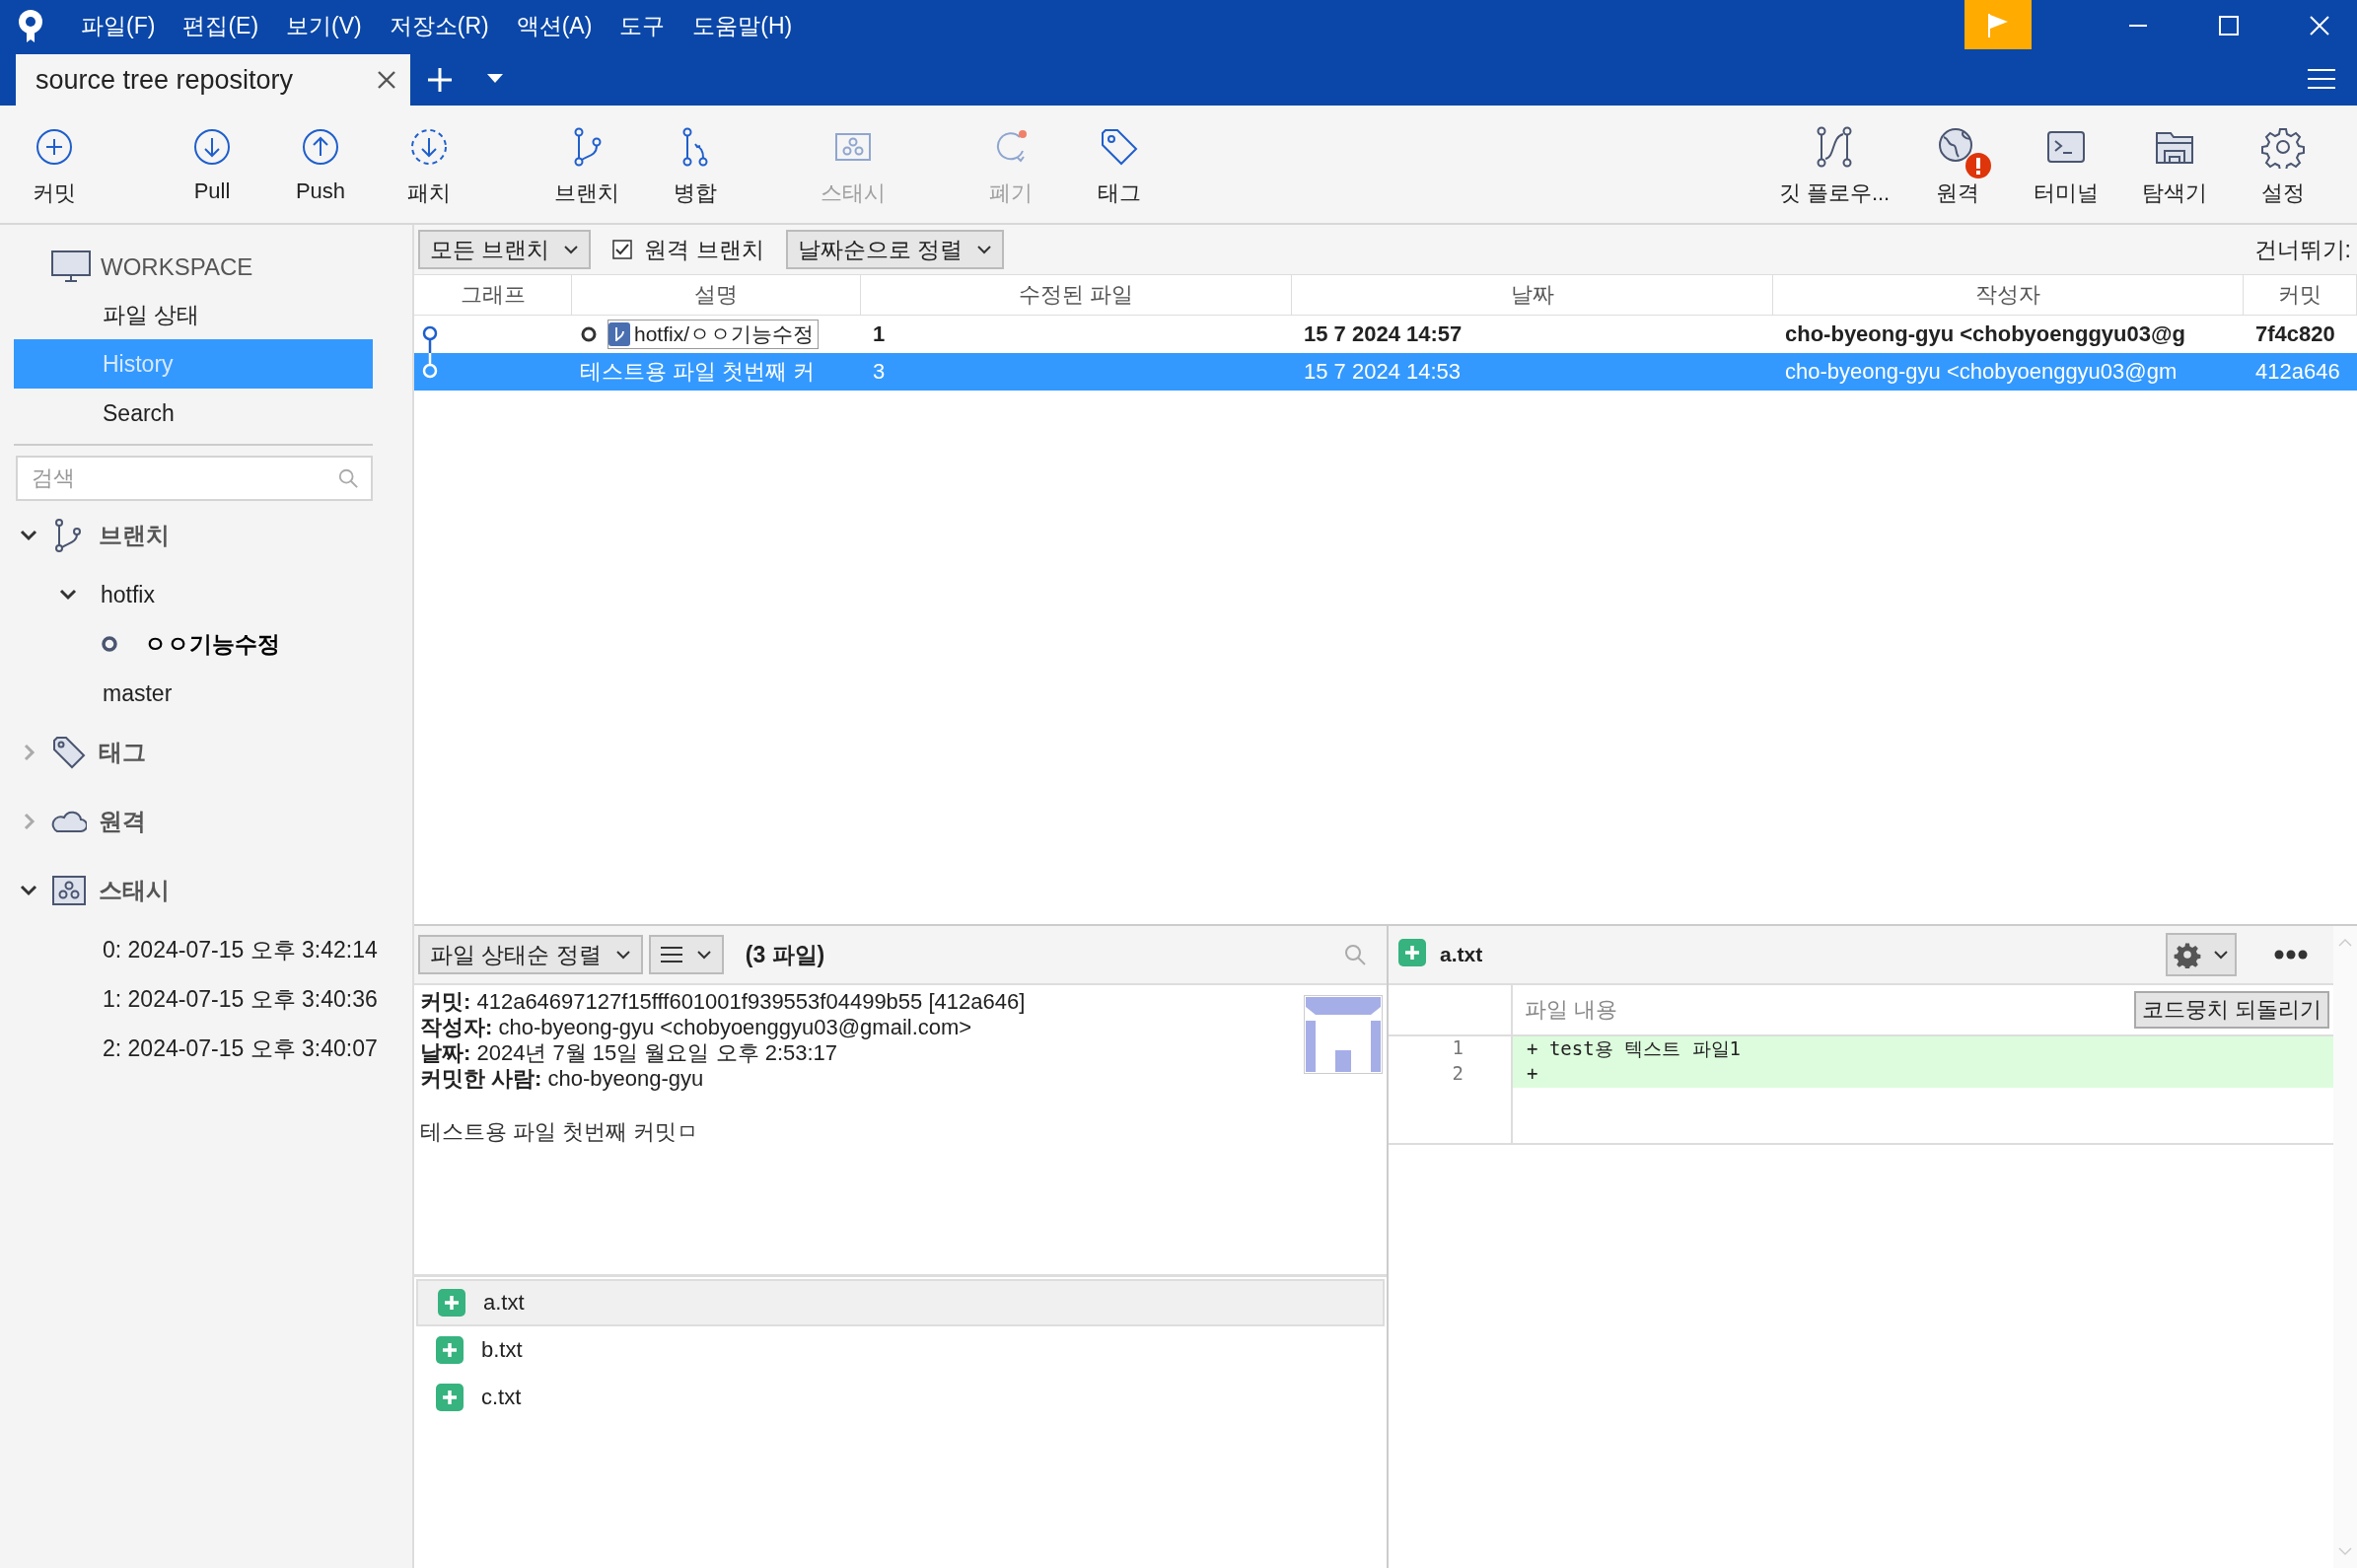 The image size is (2357, 1568). I want to click on column-header: 설명, so click(716, 295).